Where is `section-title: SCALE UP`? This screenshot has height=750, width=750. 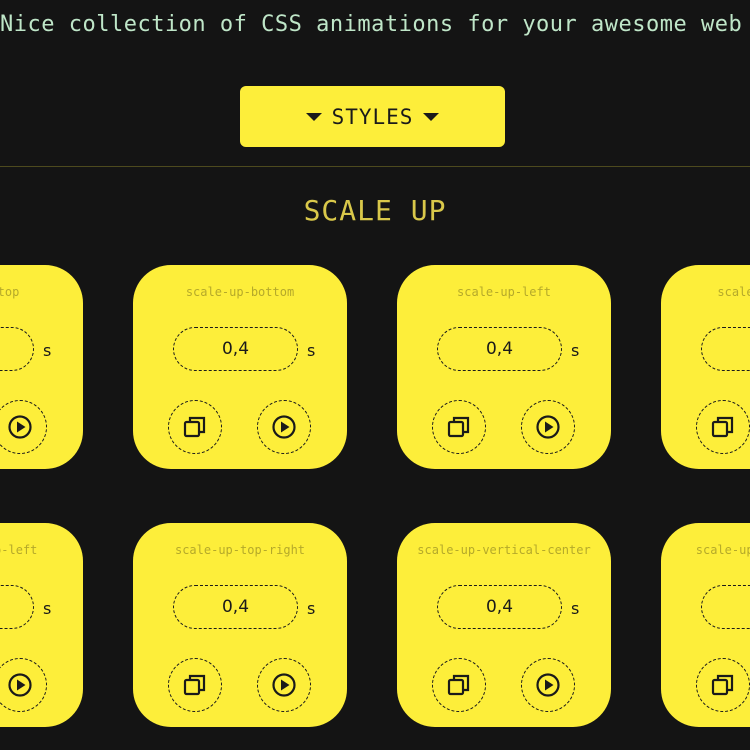 section-title: SCALE UP is located at coordinates (375, 210).